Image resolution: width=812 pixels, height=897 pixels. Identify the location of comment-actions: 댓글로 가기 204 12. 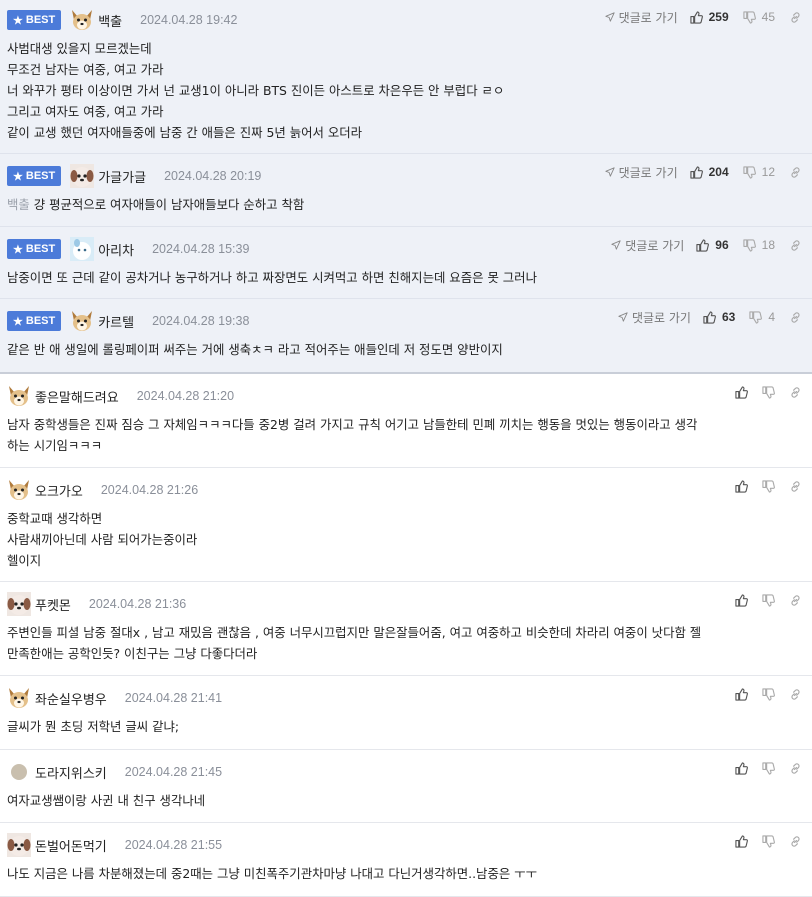
(703, 172).